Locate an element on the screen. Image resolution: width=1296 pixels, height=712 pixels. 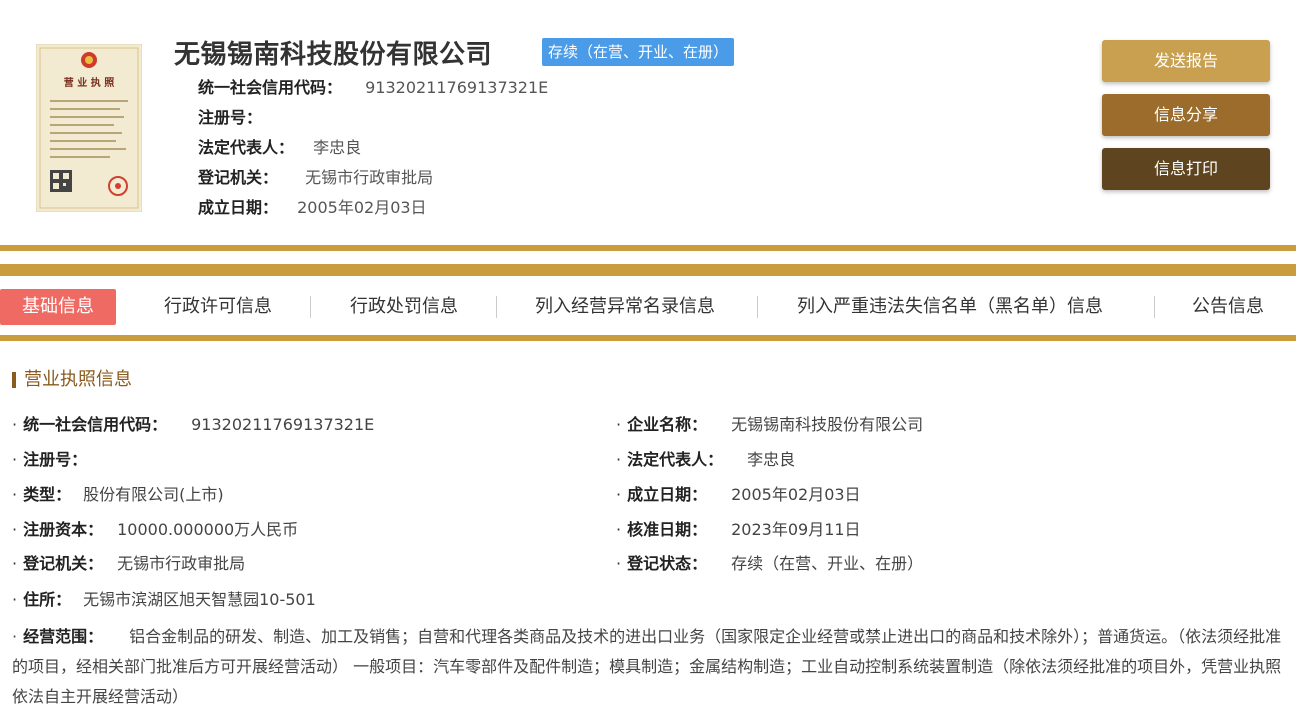
info-company-name: · 企业名称： 无锡锡南科技股份有限公司 is located at coordinates (770, 424).